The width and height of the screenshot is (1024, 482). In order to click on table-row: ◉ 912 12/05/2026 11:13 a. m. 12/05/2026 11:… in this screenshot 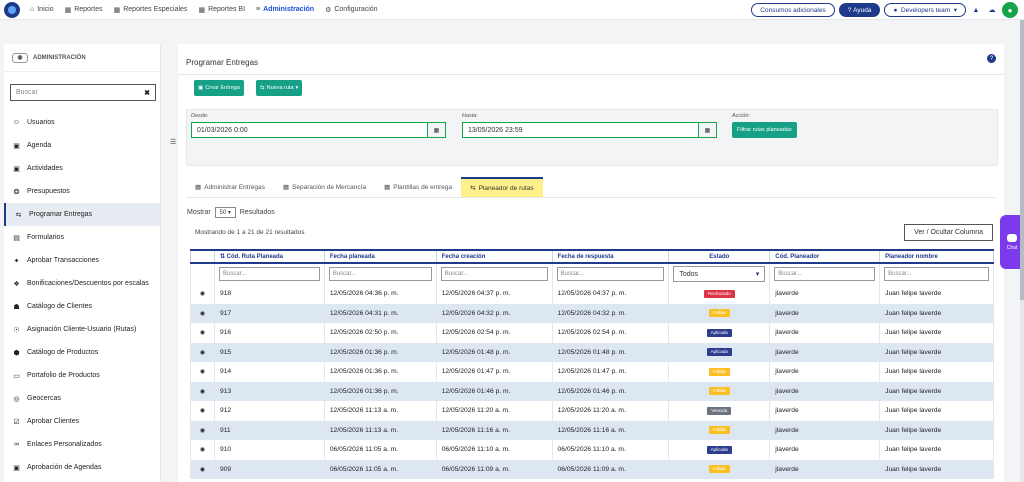, I will do `click(592, 411)`.